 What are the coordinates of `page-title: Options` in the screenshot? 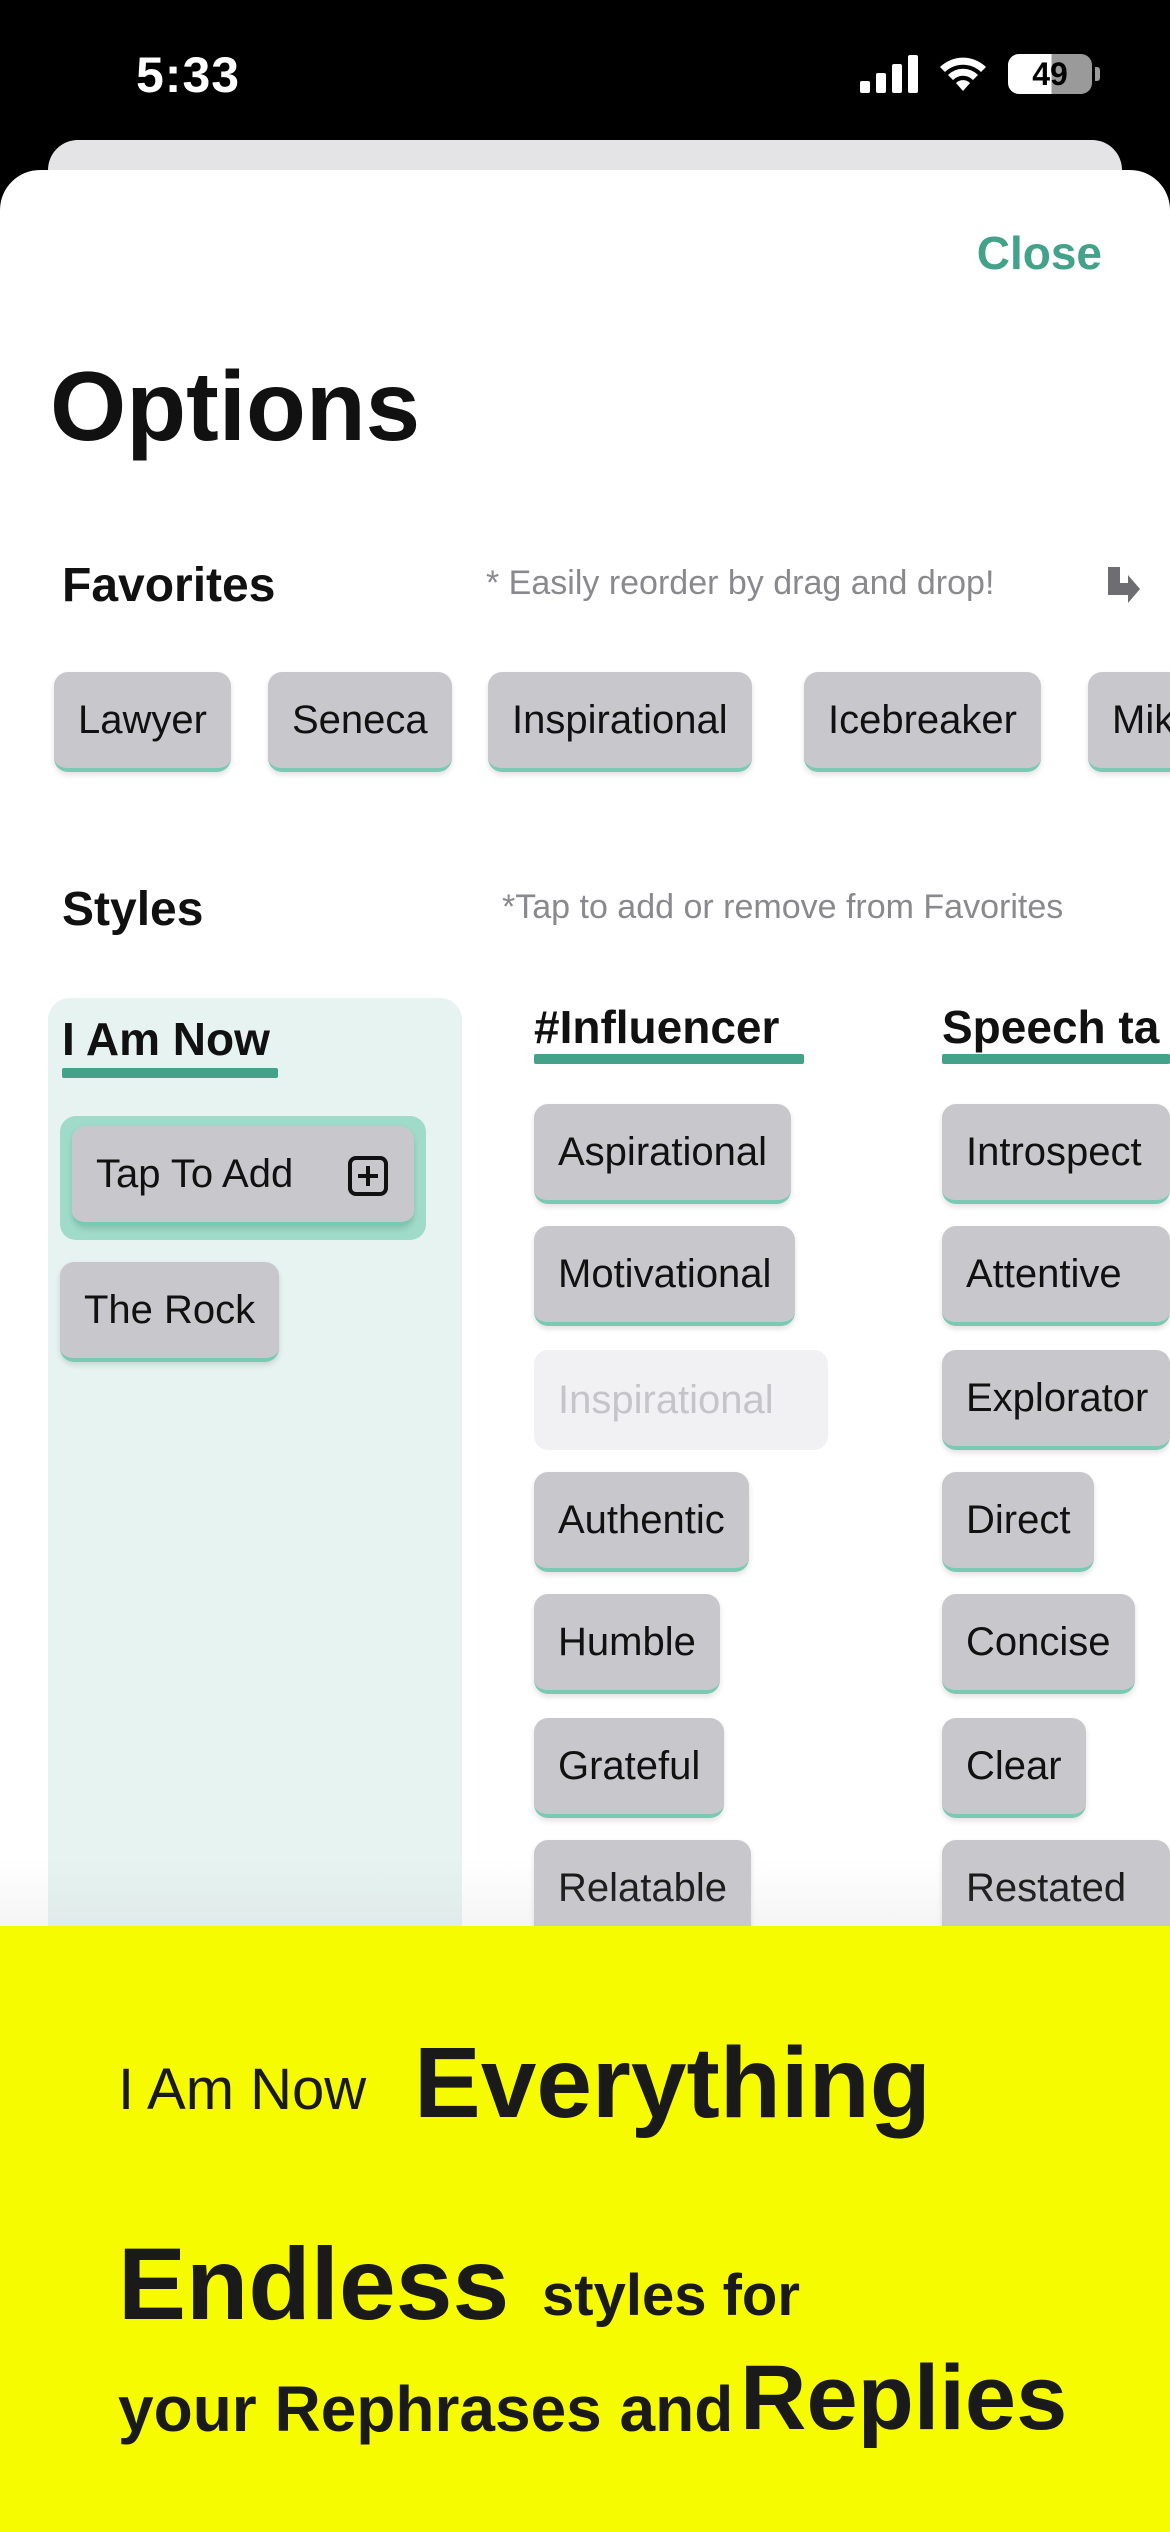 It's located at (235, 406).